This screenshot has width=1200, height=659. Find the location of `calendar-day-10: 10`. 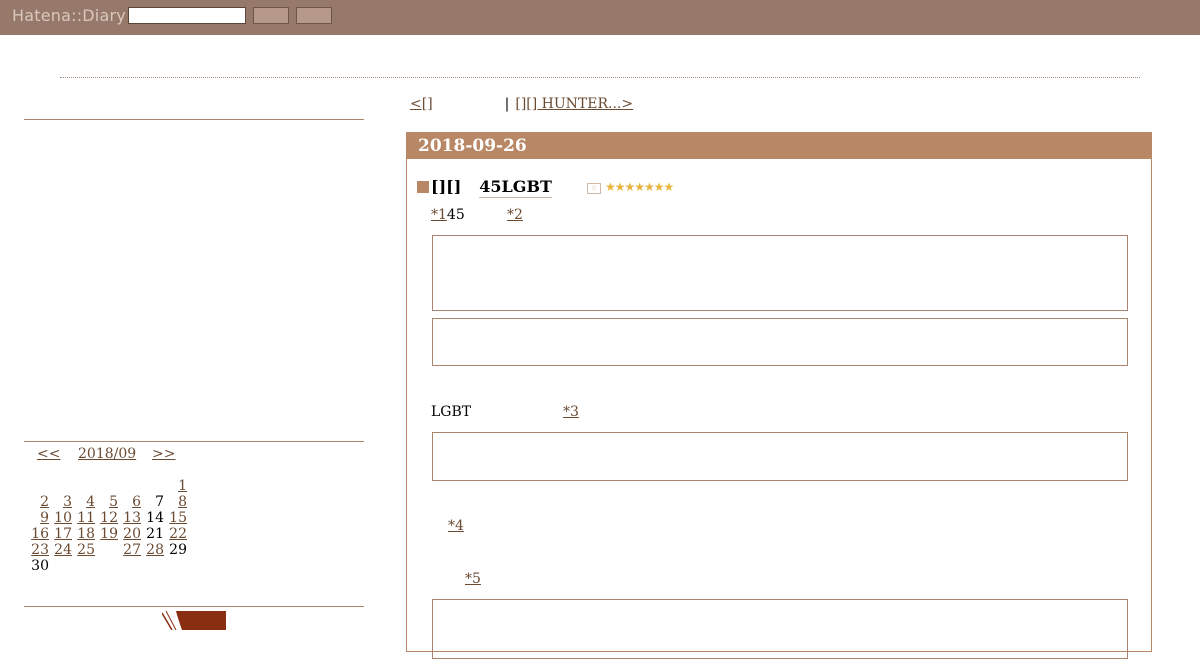

calendar-day-10: 10 is located at coordinates (63, 518).